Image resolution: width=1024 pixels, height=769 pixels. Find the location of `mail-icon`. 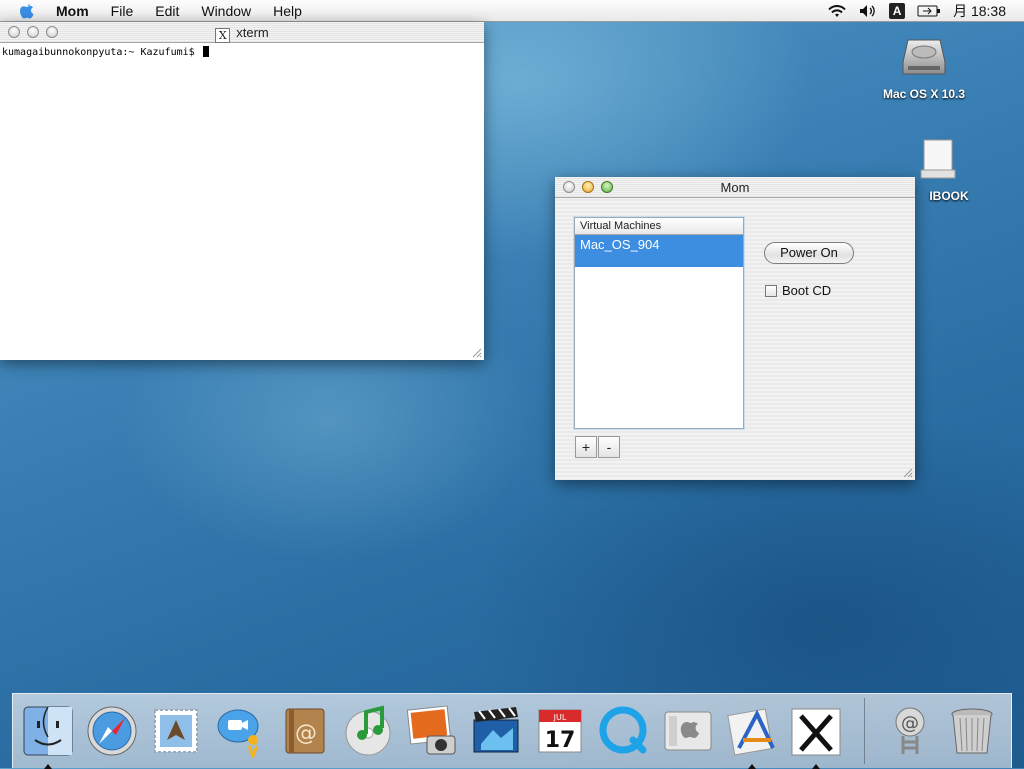

mail-icon is located at coordinates (176, 731).